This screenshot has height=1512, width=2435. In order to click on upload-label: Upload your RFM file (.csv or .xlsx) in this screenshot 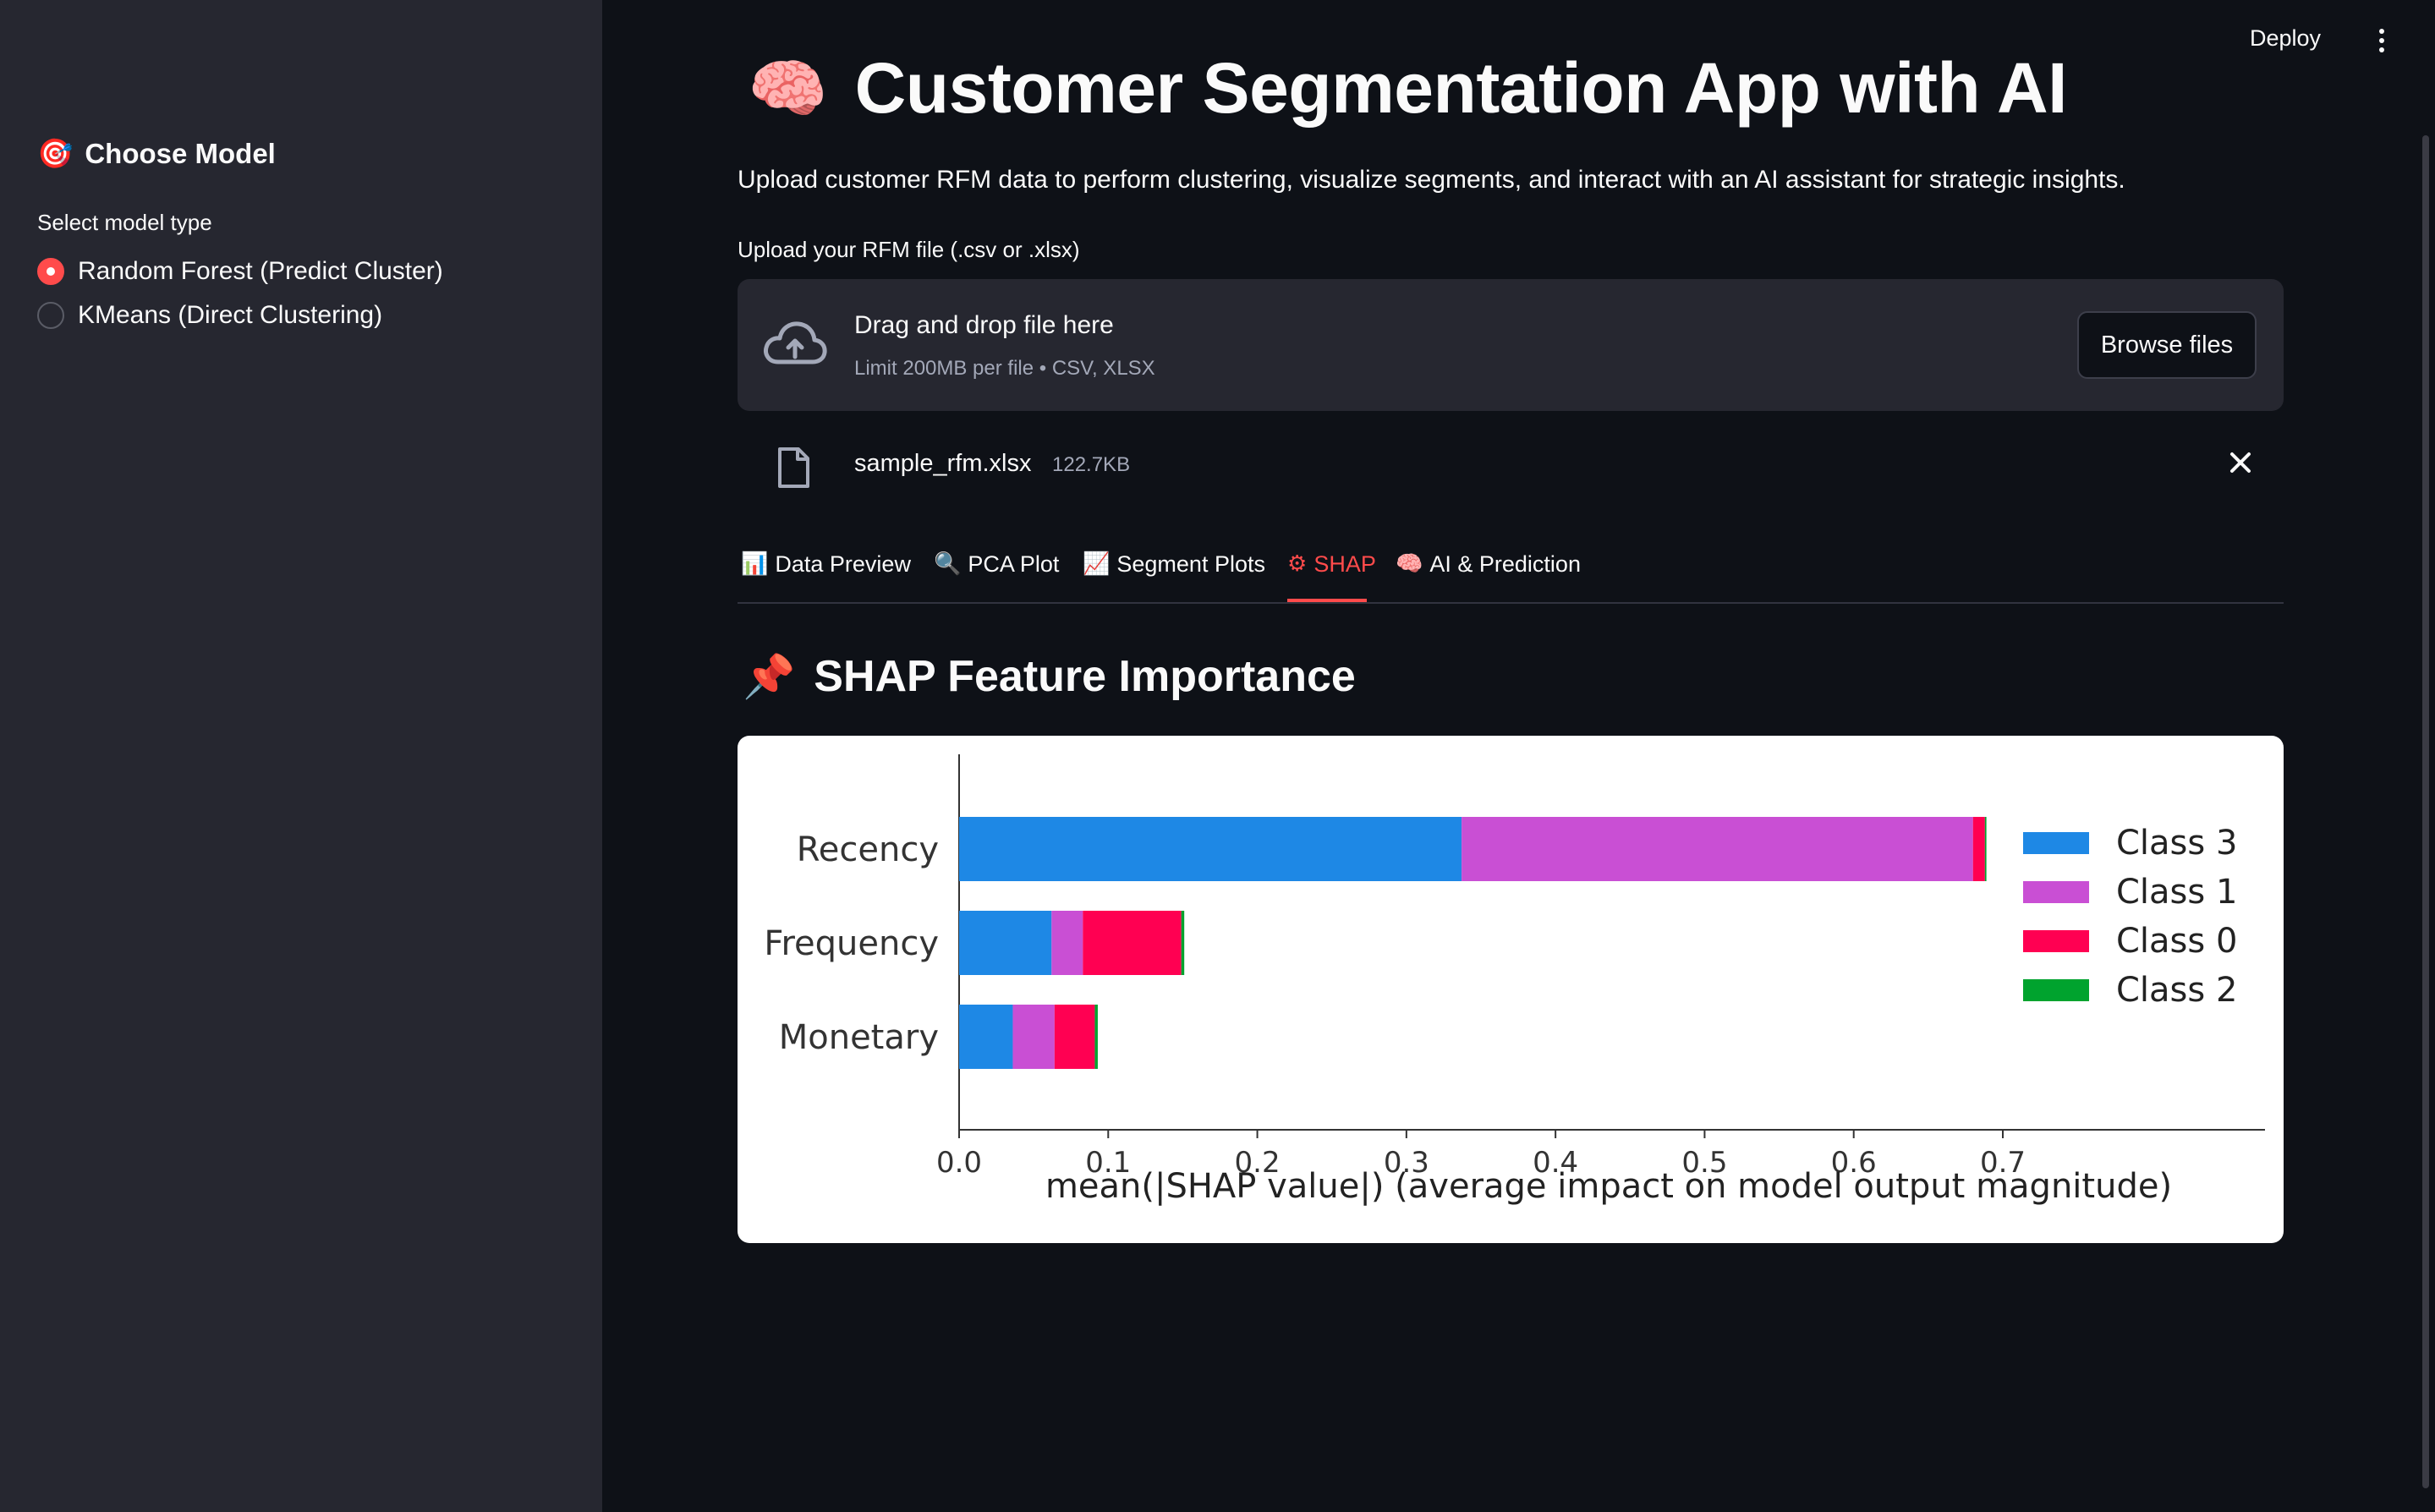, I will do `click(909, 249)`.